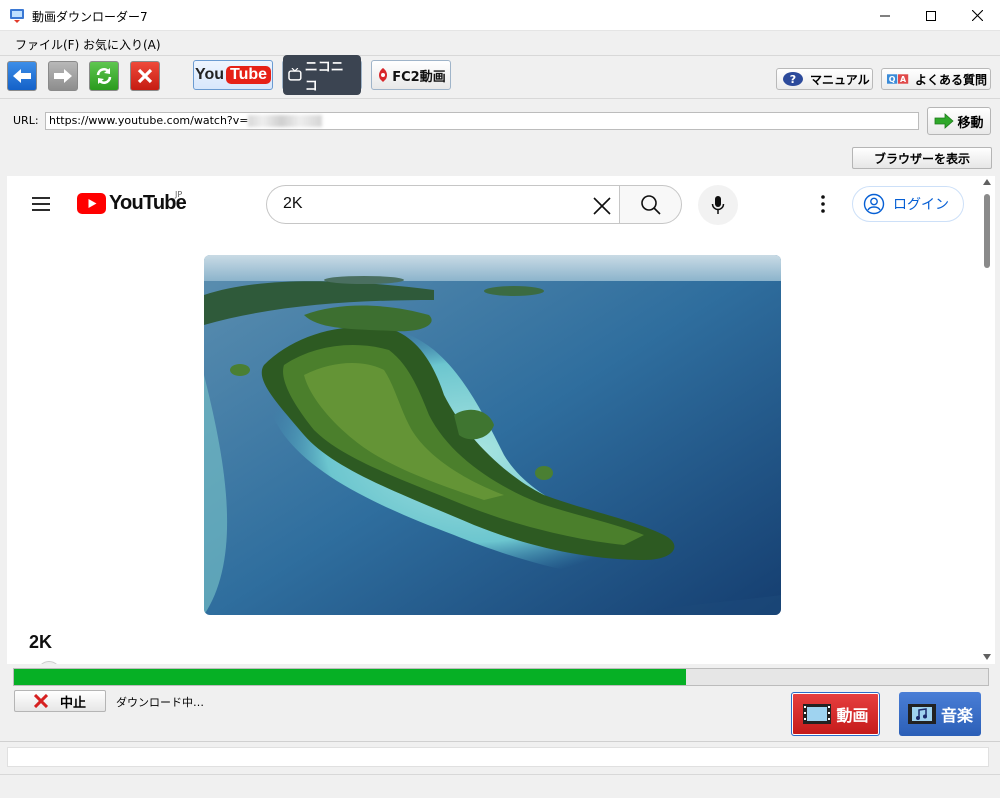 The height and width of the screenshot is (798, 1000). Describe the element at coordinates (970, 123) in the screenshot. I see `go-label: 移動` at that location.